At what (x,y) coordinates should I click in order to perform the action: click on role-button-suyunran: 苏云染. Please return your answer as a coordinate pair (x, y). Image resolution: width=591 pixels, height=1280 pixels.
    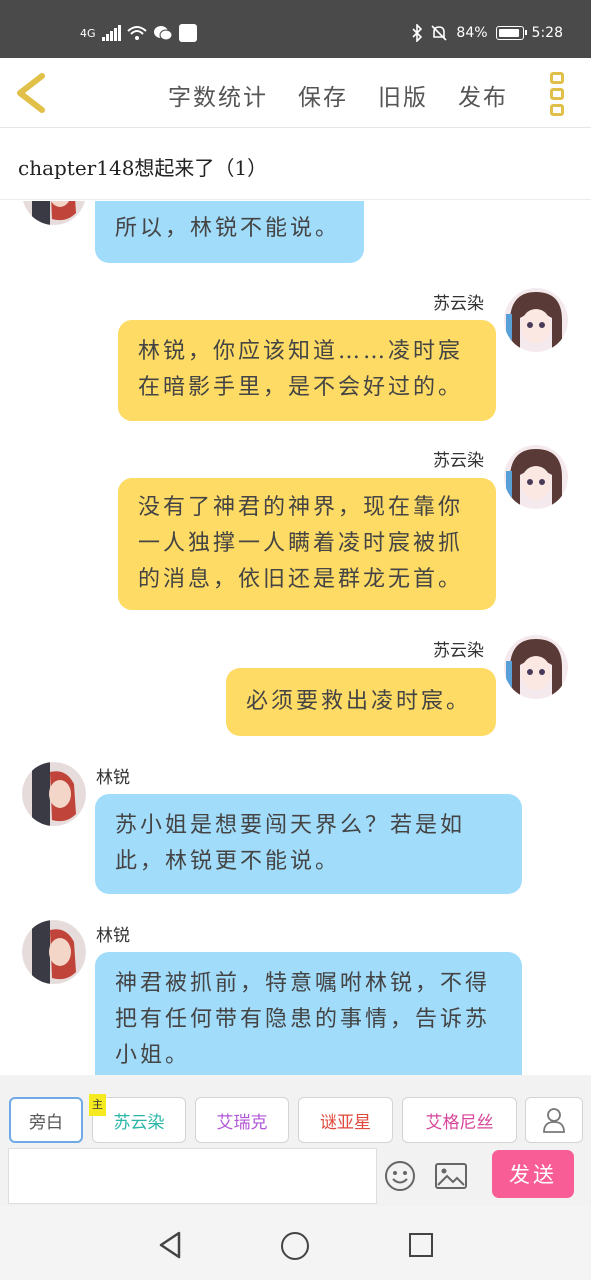
    Looking at the image, I should click on (139, 1120).